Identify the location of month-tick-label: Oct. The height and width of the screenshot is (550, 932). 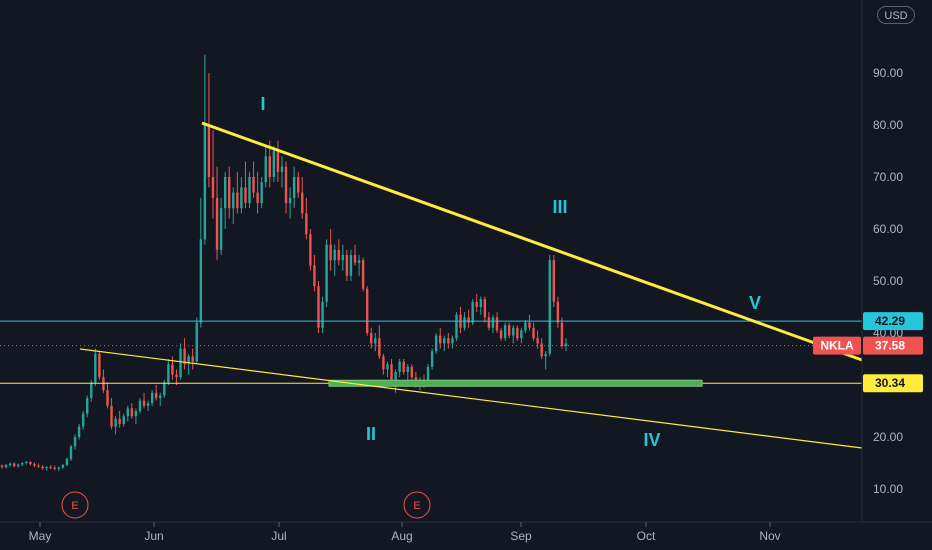
(646, 536).